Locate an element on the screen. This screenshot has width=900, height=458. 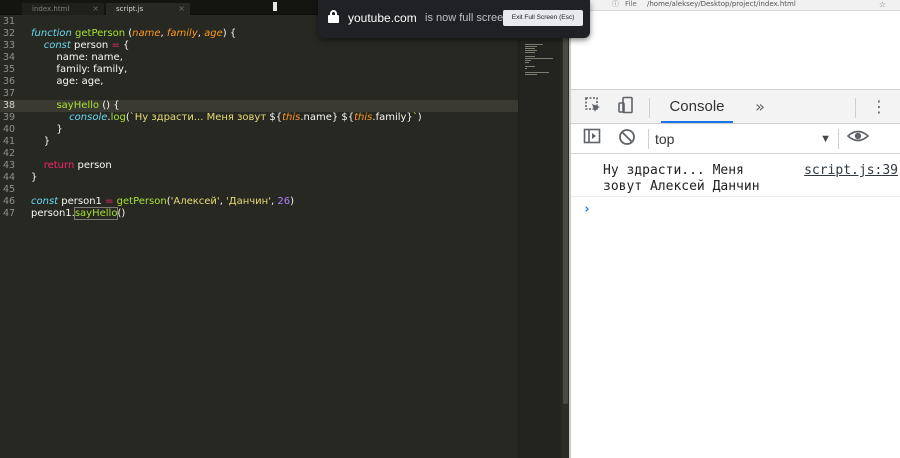
line-number: 45 is located at coordinates (9, 189).